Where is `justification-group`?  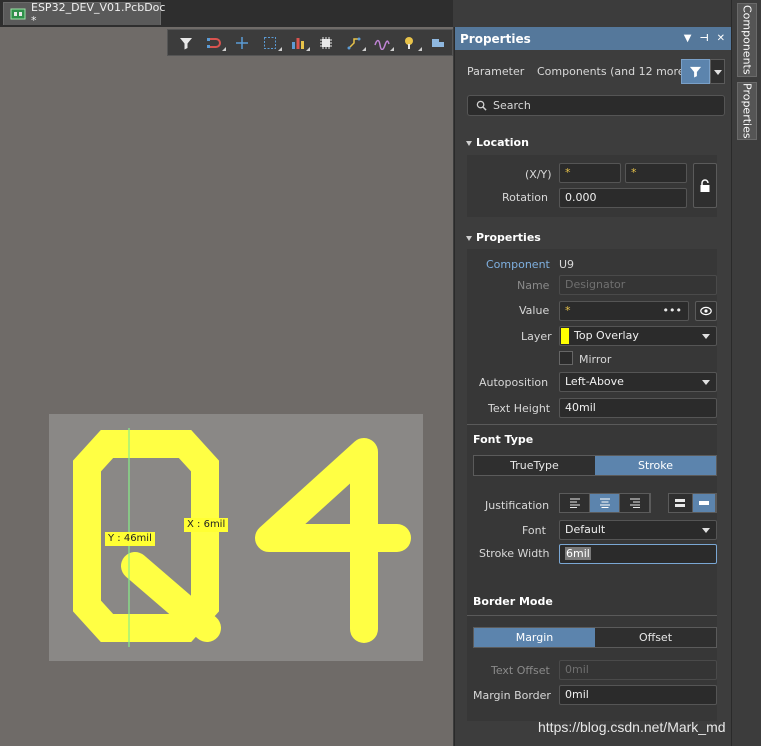 justification-group is located at coordinates (605, 503).